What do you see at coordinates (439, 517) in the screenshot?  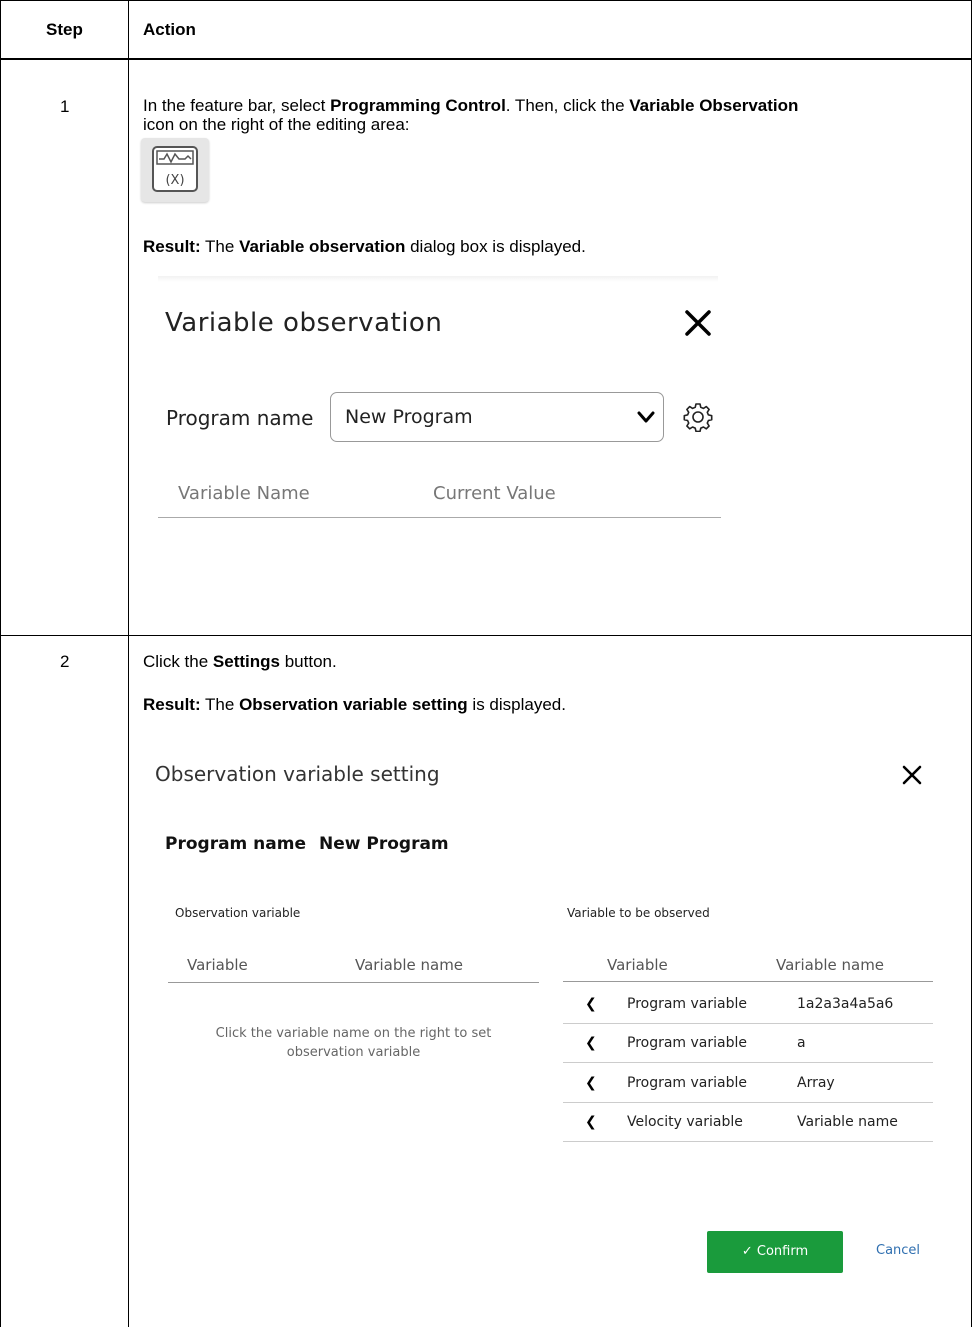 I see `table-header-divider` at bounding box center [439, 517].